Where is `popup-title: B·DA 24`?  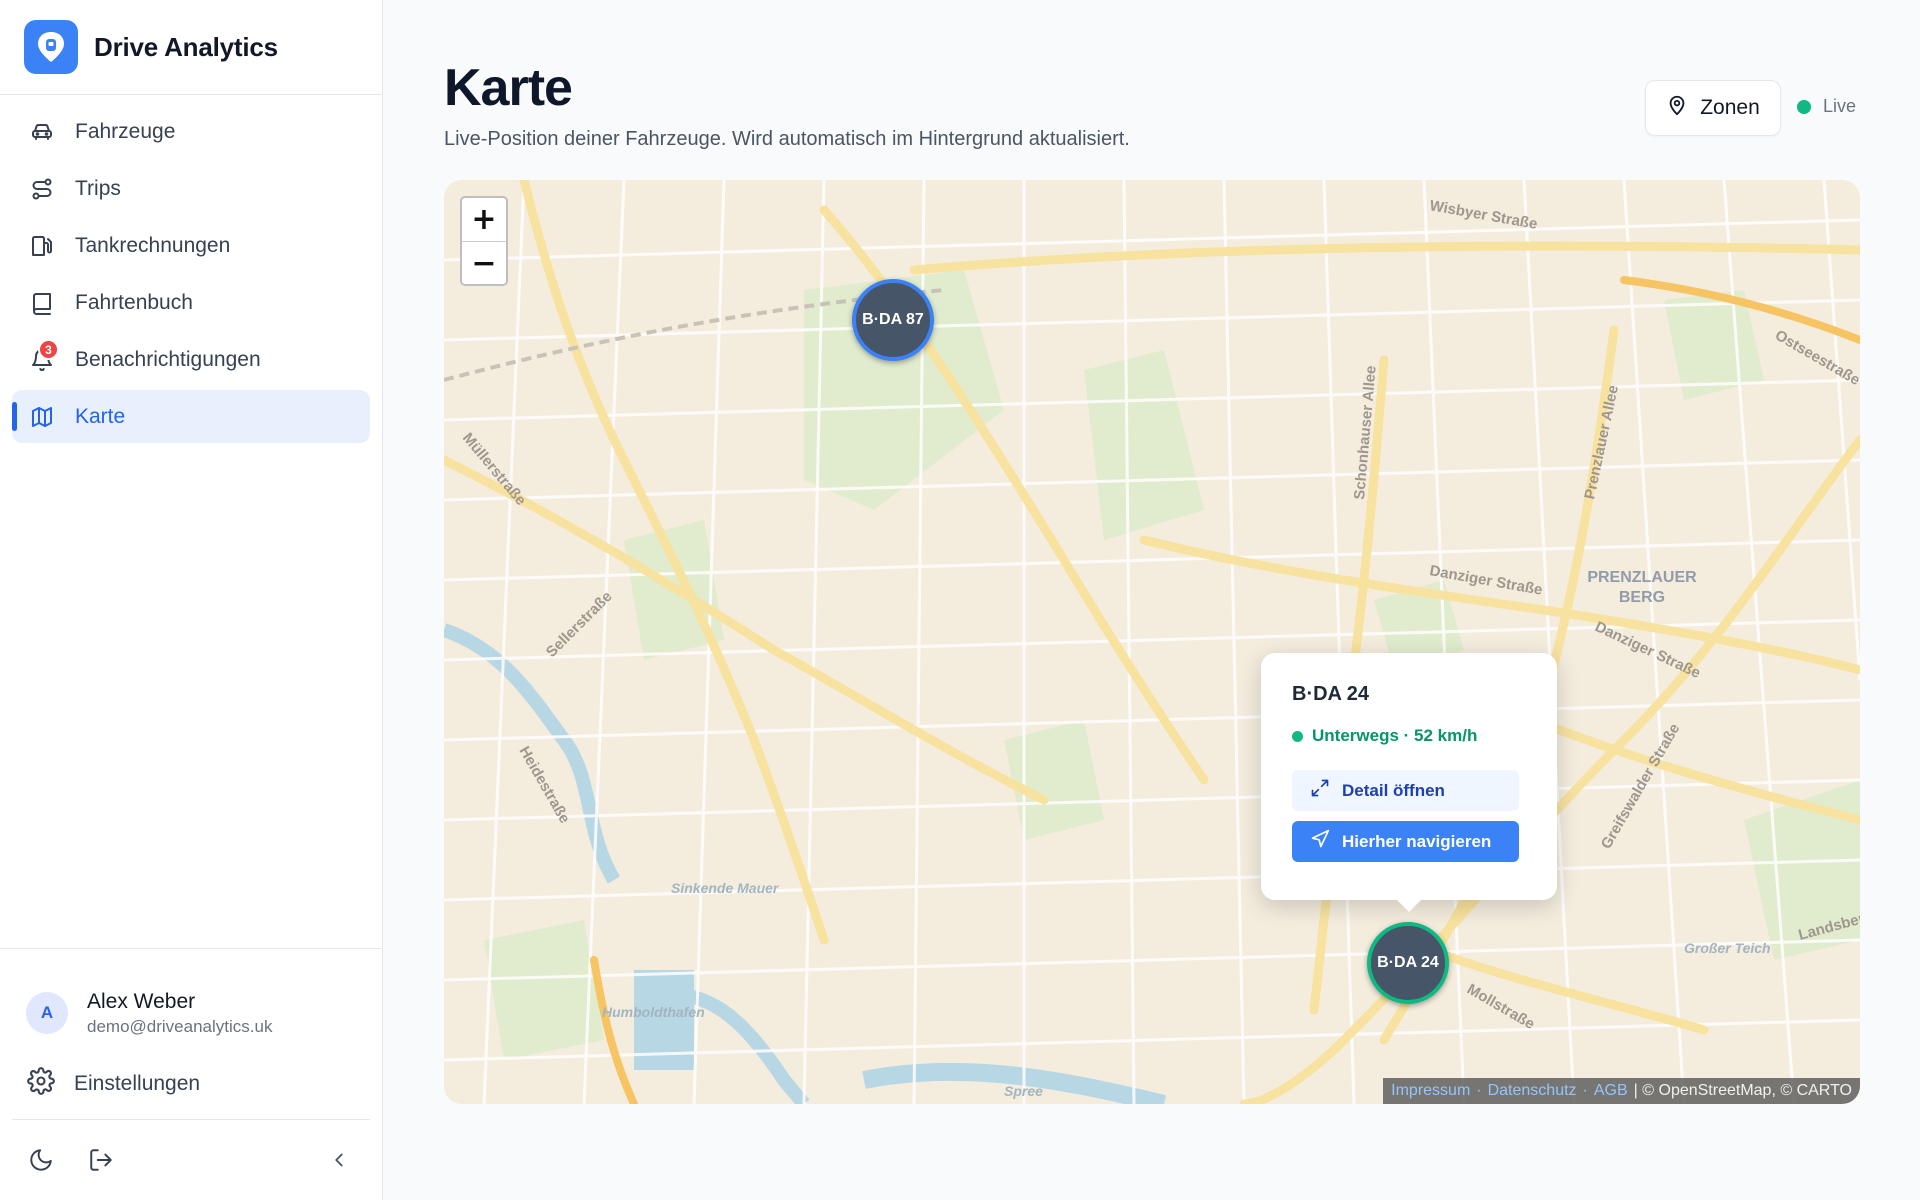
popup-title: B·DA 24 is located at coordinates (1331, 694).